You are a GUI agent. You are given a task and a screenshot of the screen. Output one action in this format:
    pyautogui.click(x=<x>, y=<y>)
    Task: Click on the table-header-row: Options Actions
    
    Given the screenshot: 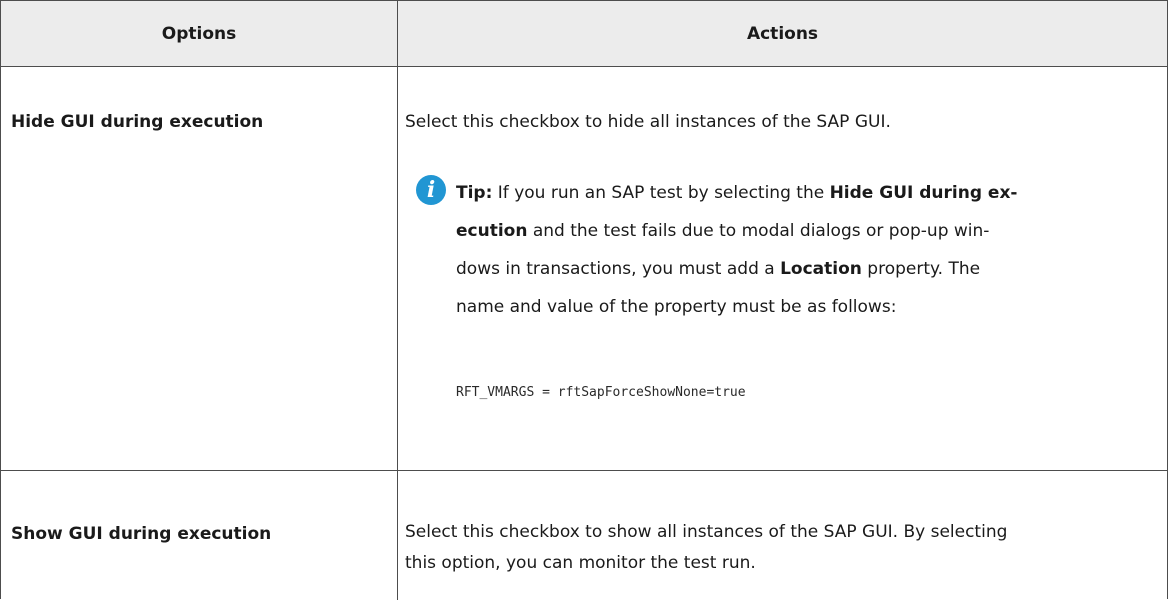 What is the action you would take?
    pyautogui.click(x=584, y=34)
    